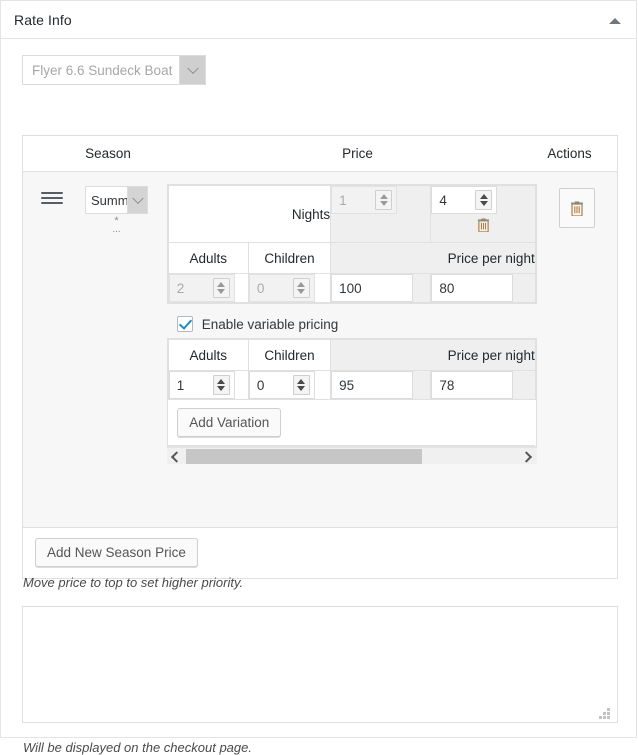 This screenshot has width=638, height=755. I want to click on check-icon, so click(185, 323).